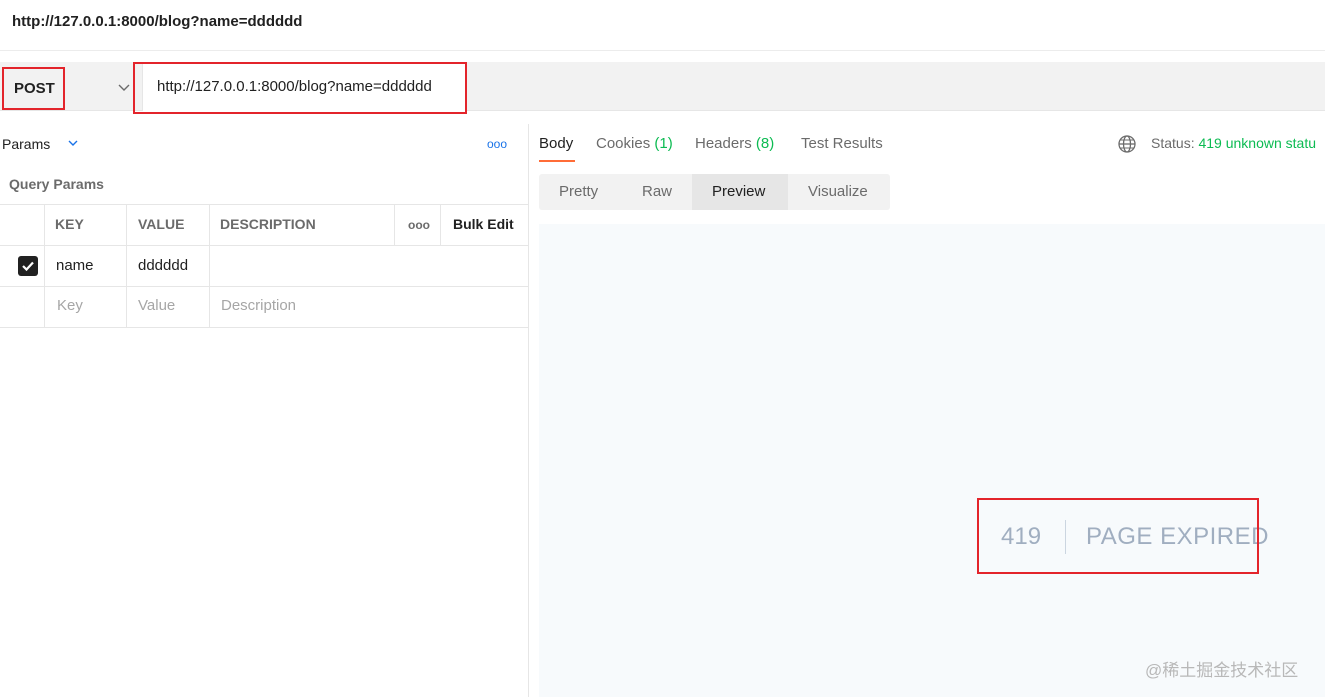 This screenshot has width=1325, height=697. What do you see at coordinates (1118, 536) in the screenshot?
I see `highlight-box-error` at bounding box center [1118, 536].